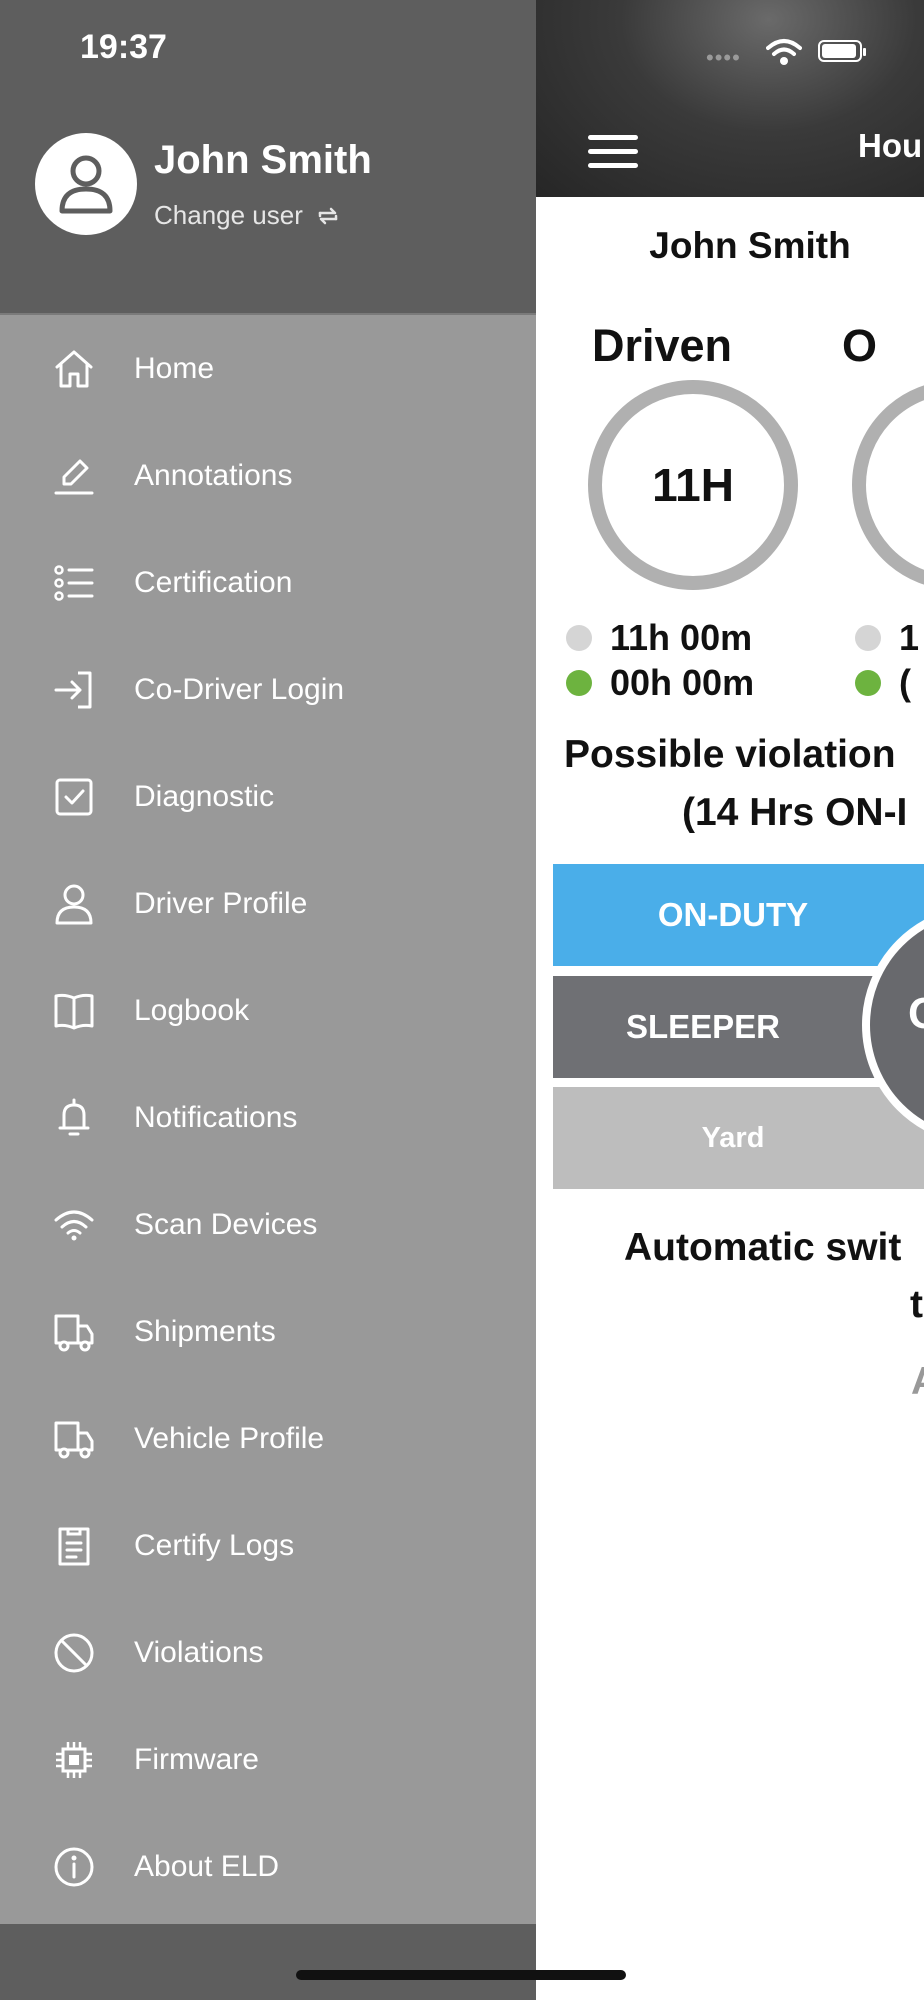 Image resolution: width=924 pixels, height=2000 pixels. I want to click on chip-icon, so click(74, 1760).